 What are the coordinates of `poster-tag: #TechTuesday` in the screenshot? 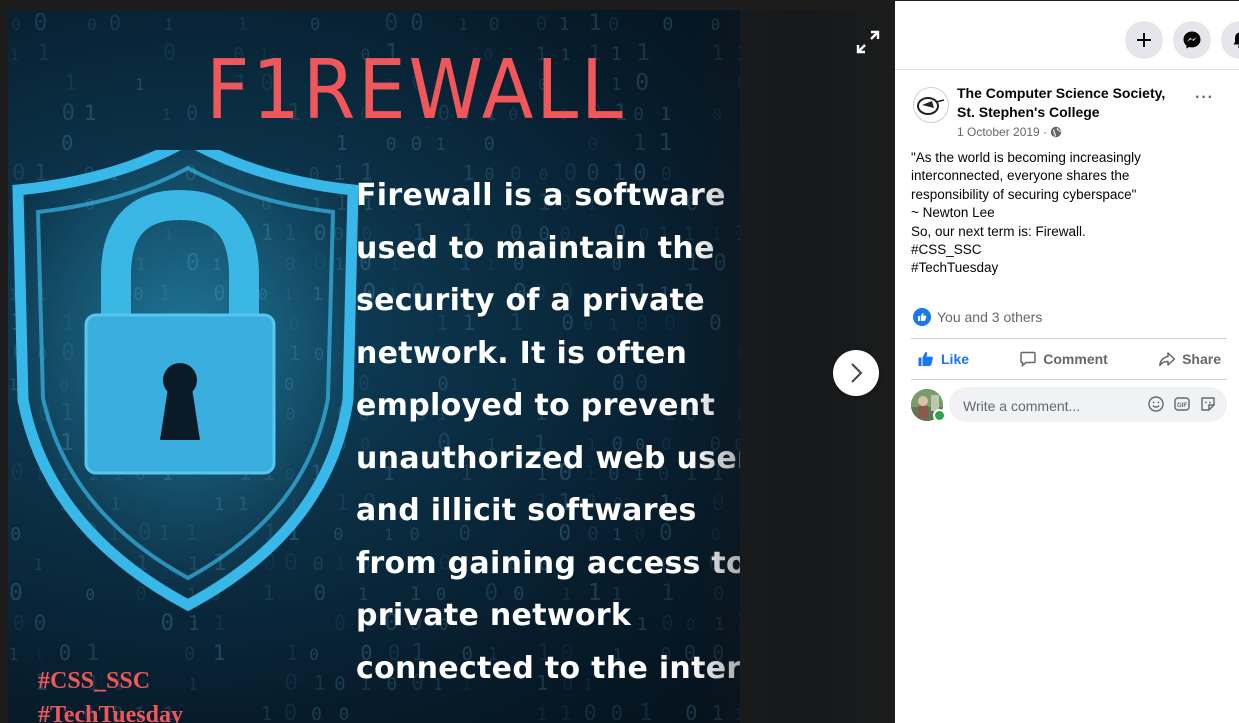 It's located at (110, 712).